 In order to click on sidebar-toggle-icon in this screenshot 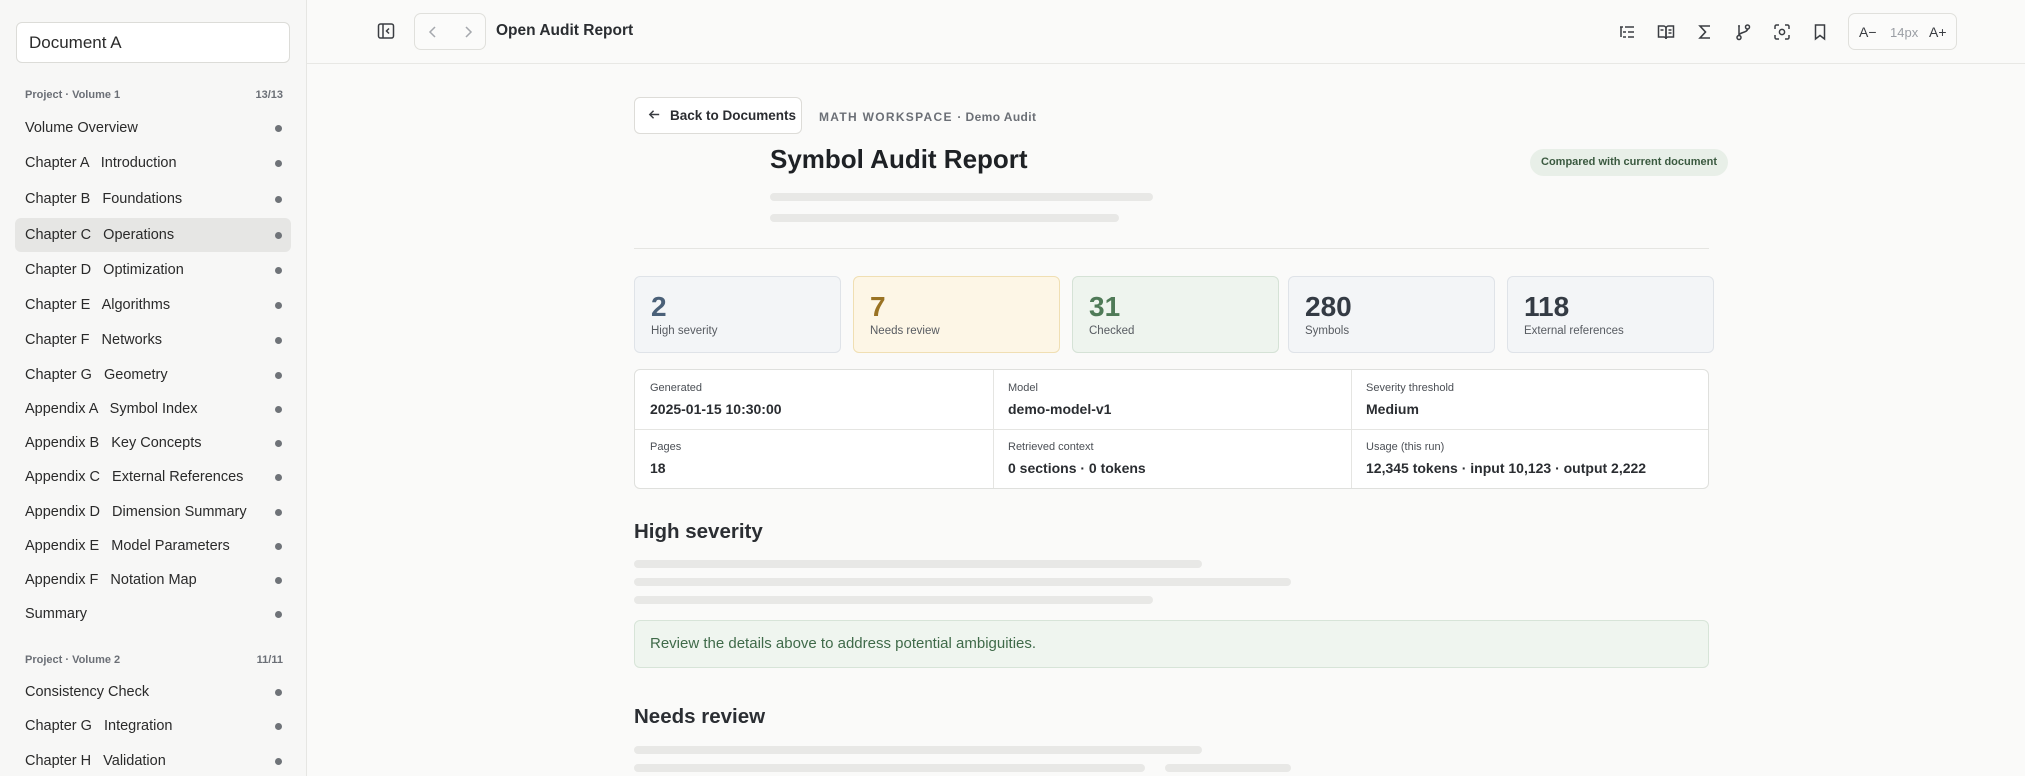, I will do `click(386, 31)`.